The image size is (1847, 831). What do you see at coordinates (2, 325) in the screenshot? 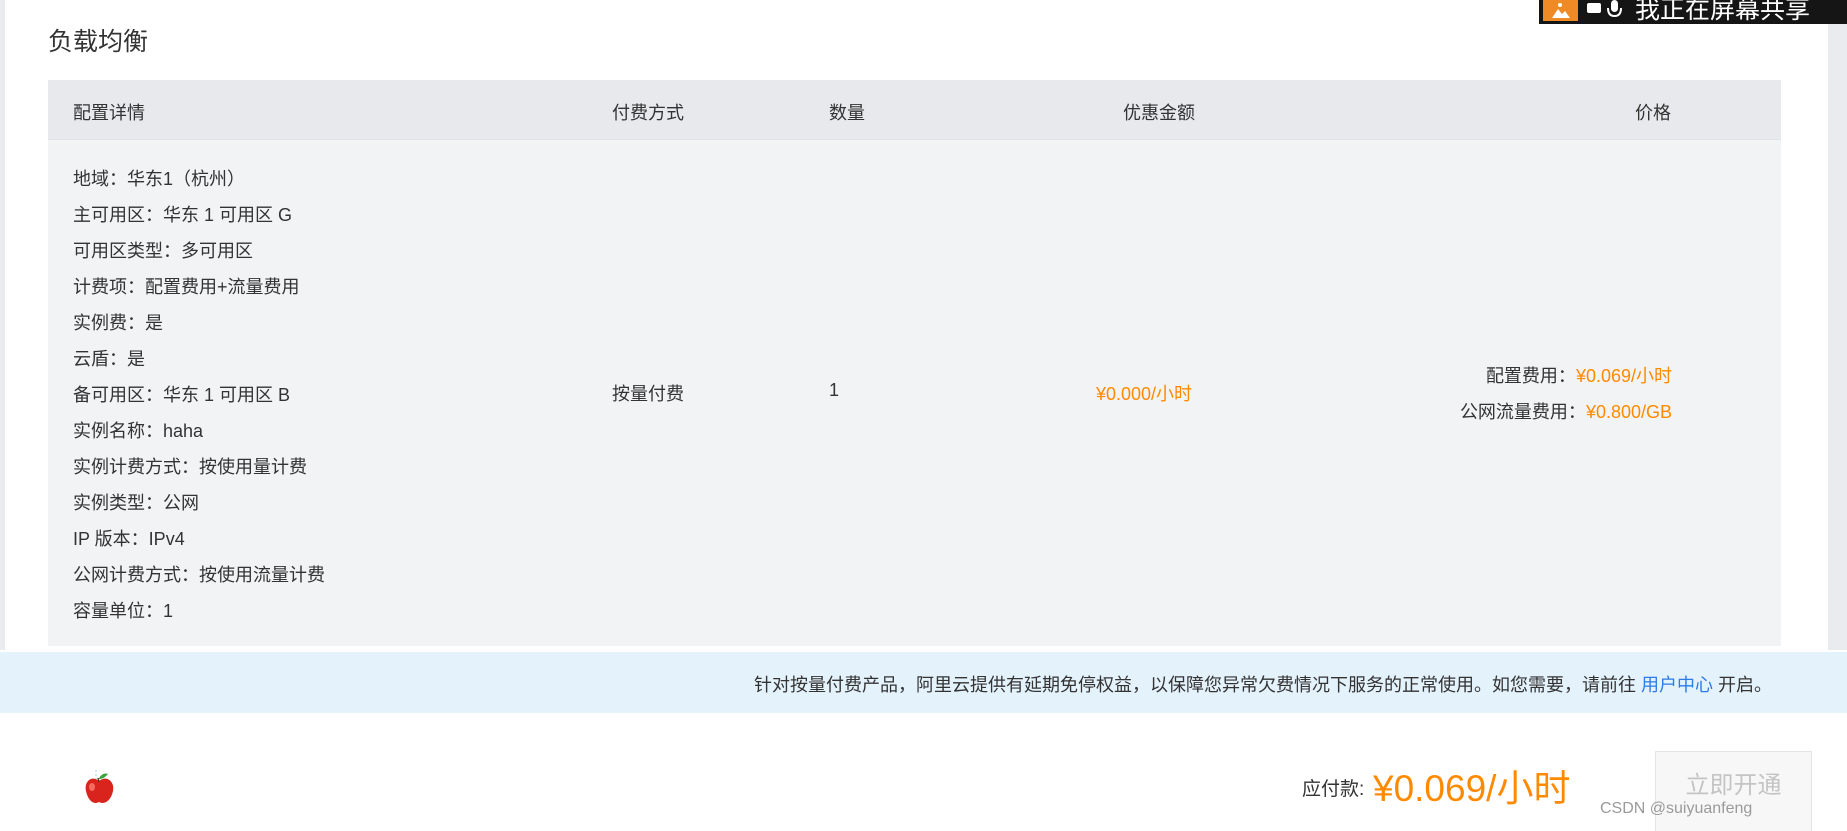
I see `left-gutter` at bounding box center [2, 325].